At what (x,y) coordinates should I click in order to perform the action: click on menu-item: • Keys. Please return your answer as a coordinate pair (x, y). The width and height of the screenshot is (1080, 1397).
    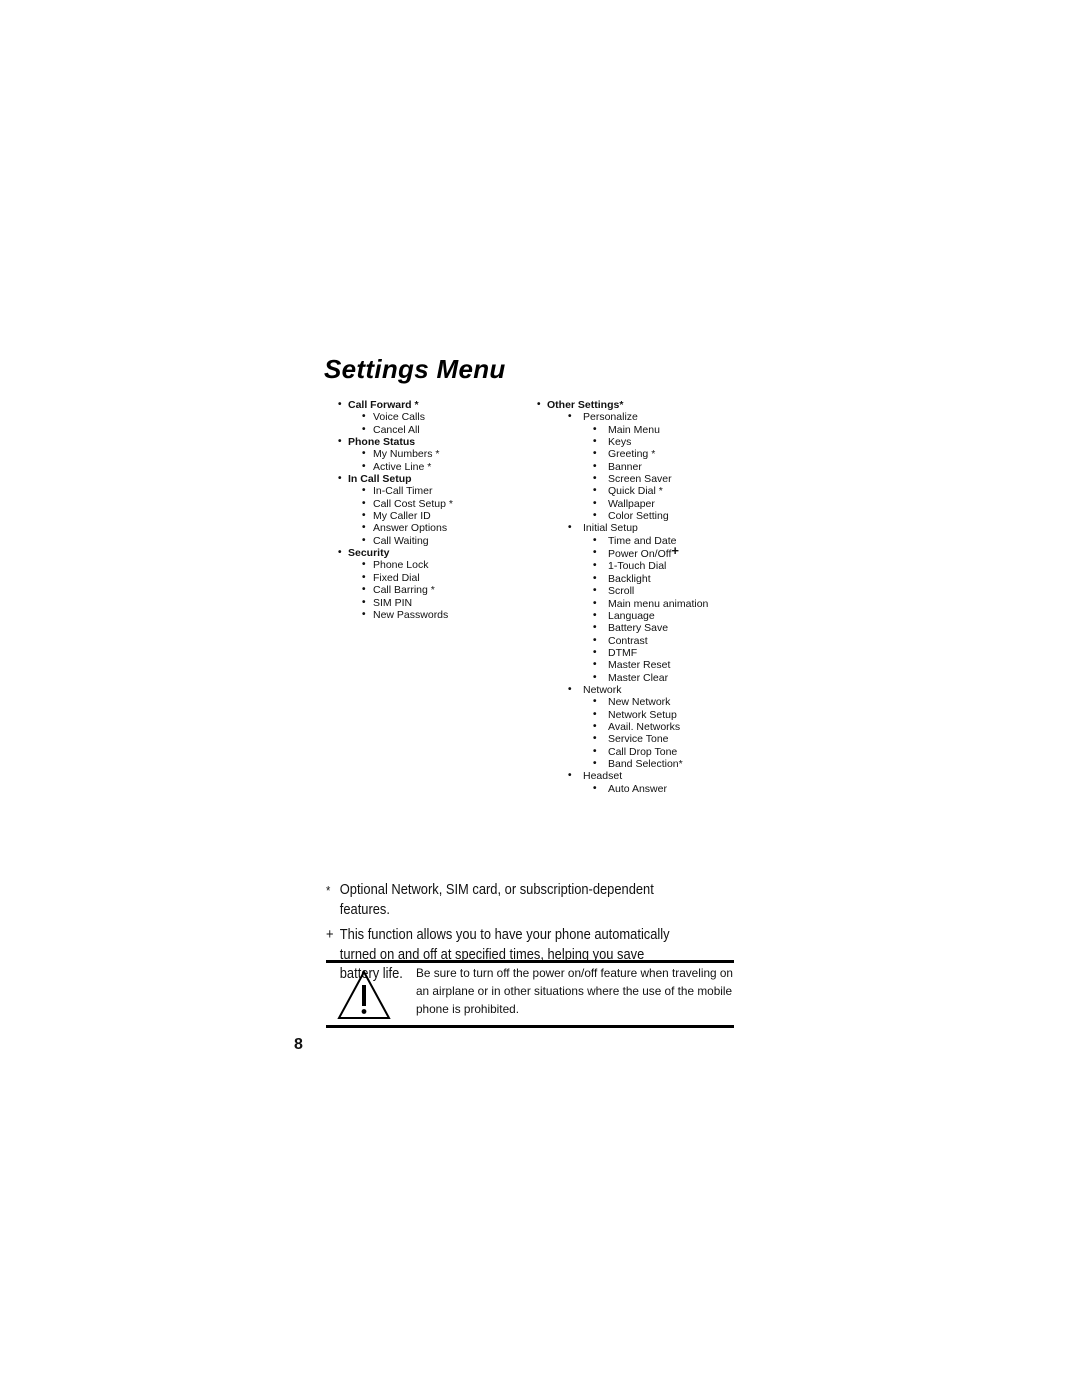
    Looking at the image, I should click on (647, 442).